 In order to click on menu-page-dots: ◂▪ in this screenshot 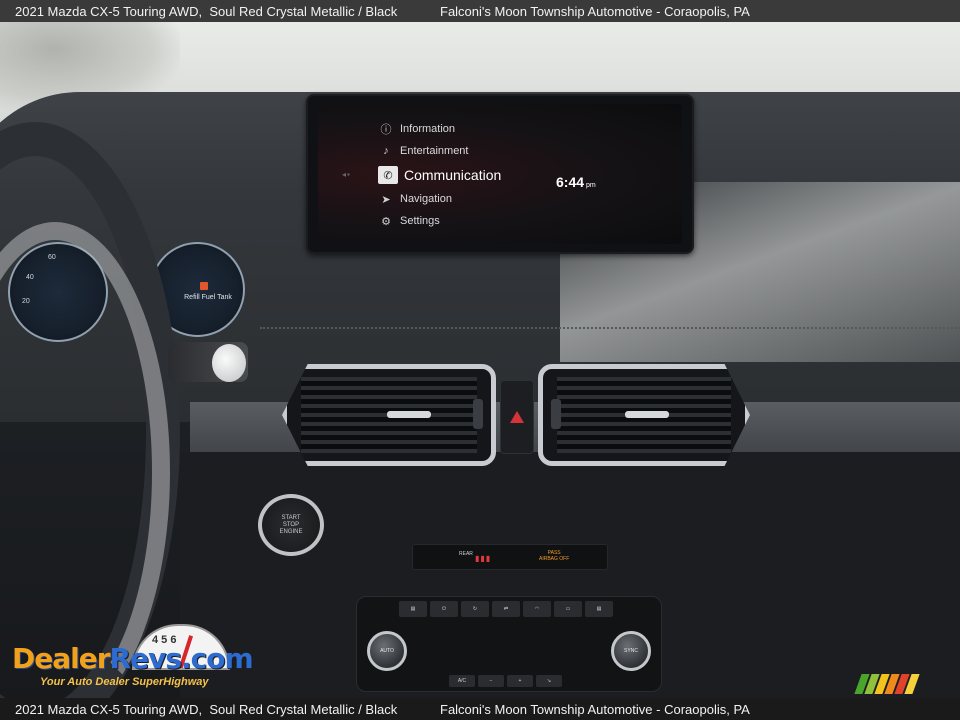, I will do `click(346, 174)`.